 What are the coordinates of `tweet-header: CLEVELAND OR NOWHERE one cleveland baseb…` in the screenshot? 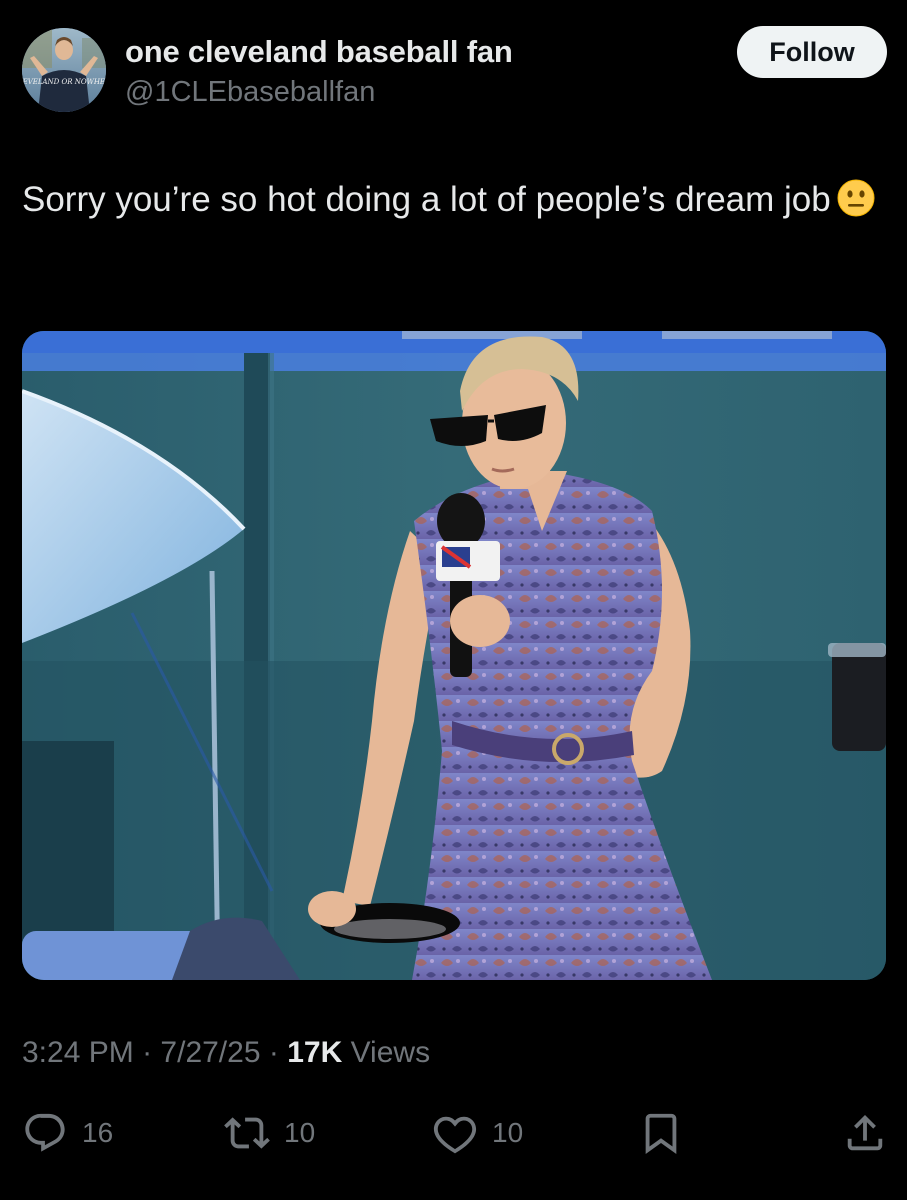 It's located at (454, 72).